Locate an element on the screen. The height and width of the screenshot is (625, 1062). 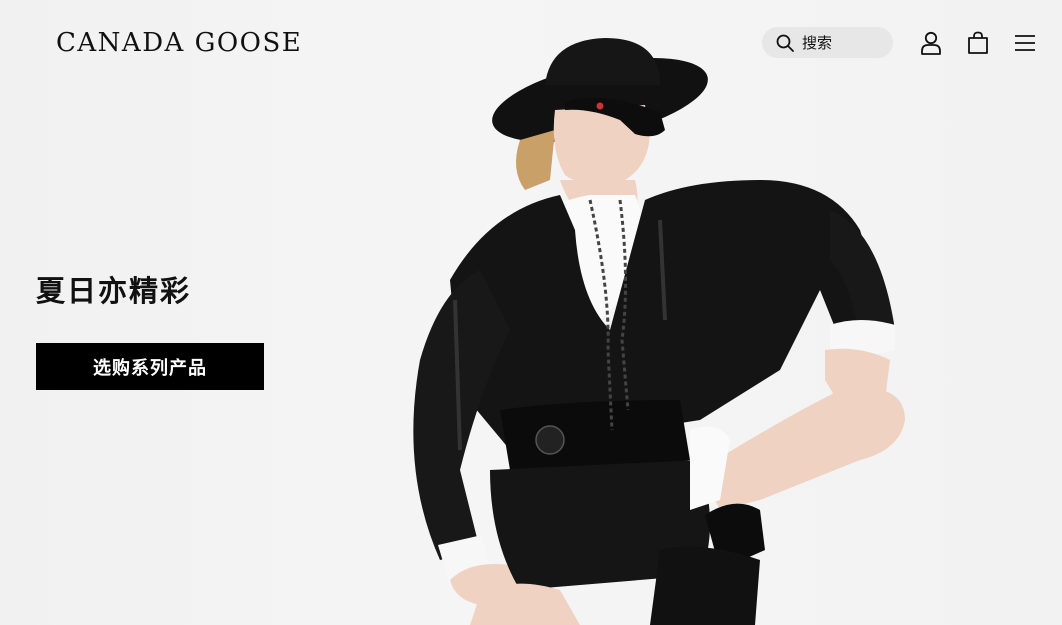
shop-collection-button: 选购系列产品 is located at coordinates (150, 366).